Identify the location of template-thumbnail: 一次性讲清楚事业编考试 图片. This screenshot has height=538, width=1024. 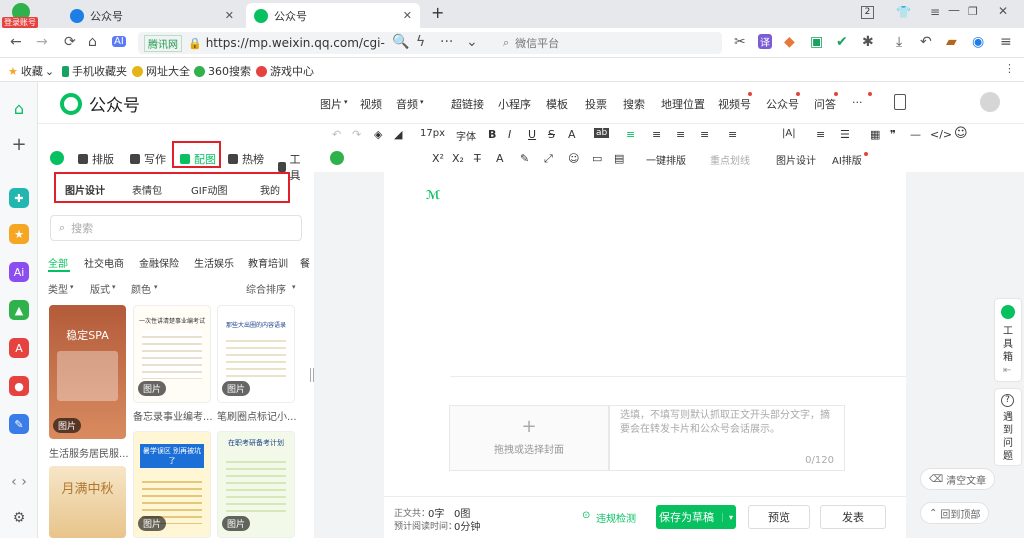
(172, 354).